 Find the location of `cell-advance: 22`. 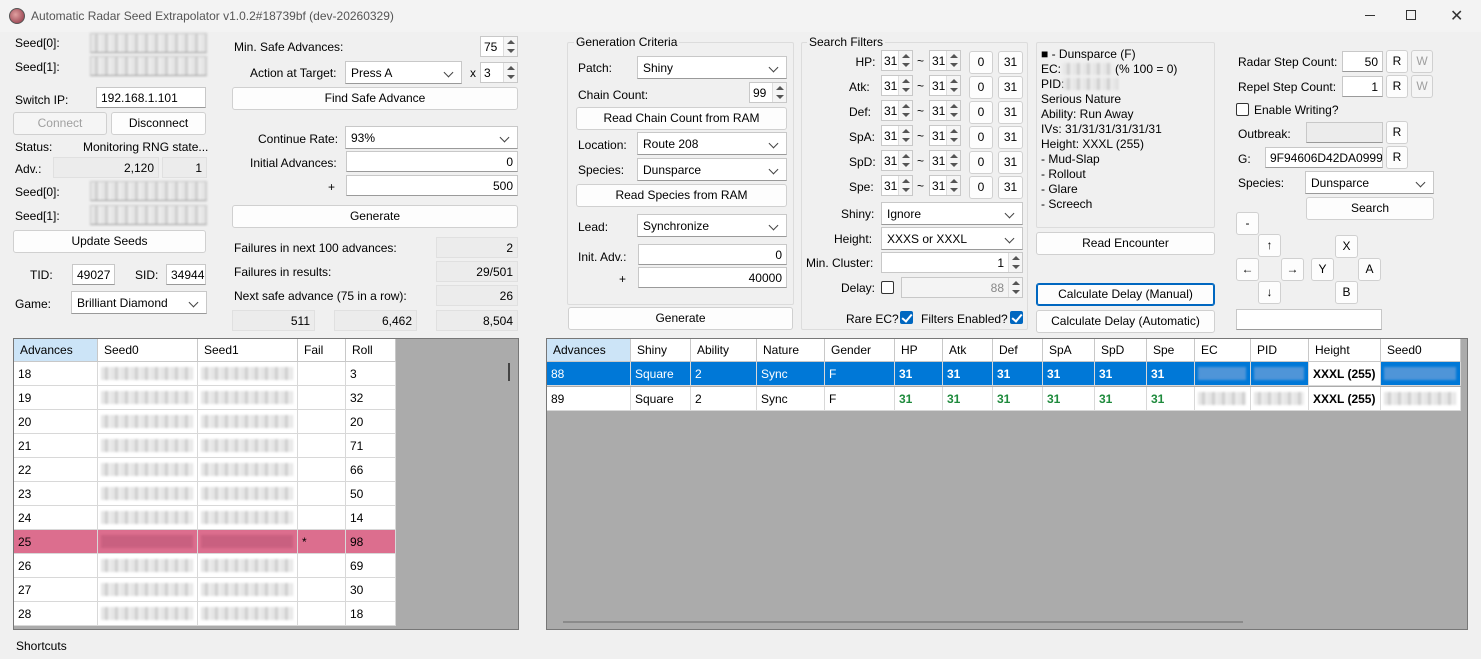

cell-advance: 22 is located at coordinates (56, 470).